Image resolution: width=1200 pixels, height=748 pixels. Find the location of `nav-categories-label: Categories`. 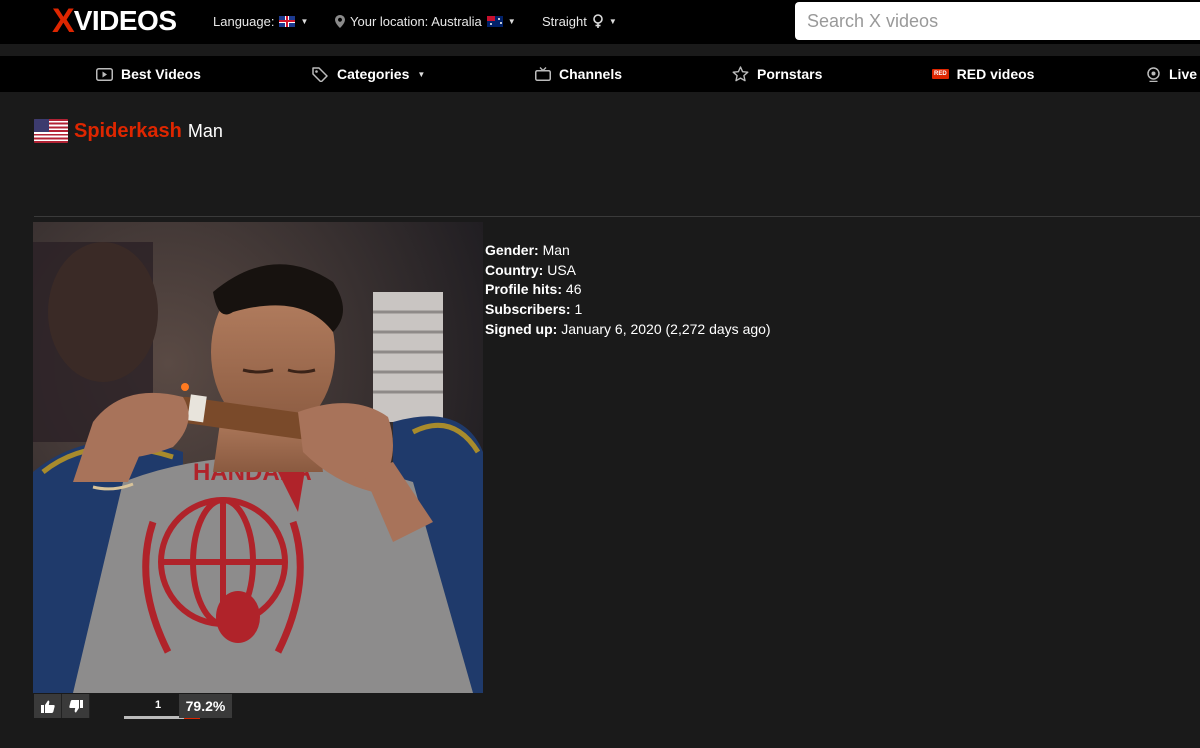

nav-categories-label: Categories is located at coordinates (373, 74).